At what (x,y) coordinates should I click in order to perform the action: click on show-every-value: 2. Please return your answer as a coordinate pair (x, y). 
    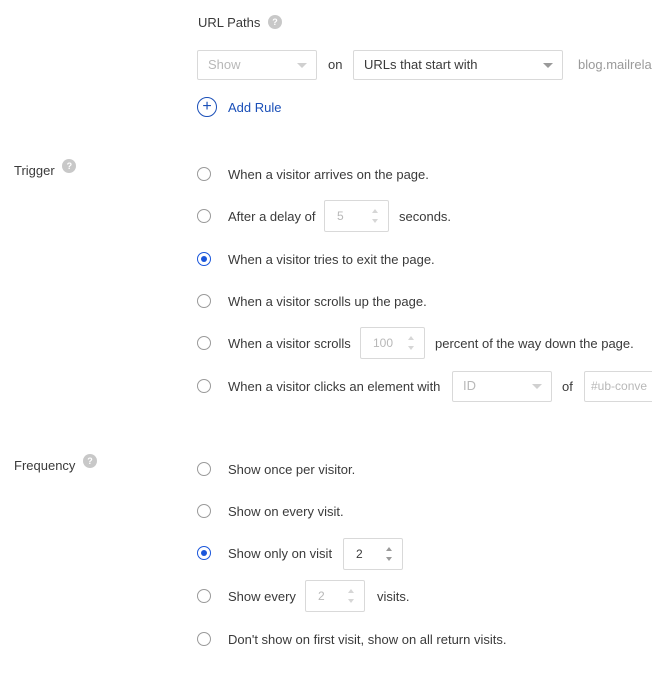
    Looking at the image, I should click on (321, 596).